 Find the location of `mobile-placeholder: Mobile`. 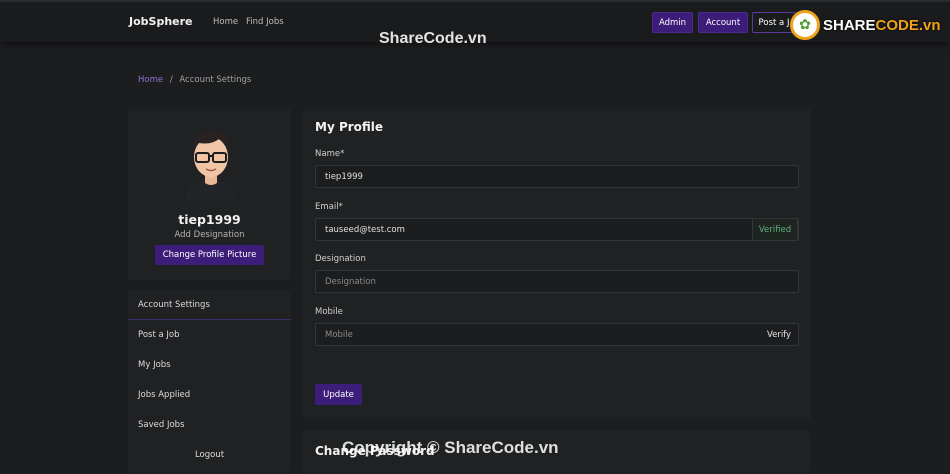

mobile-placeholder: Mobile is located at coordinates (339, 334).